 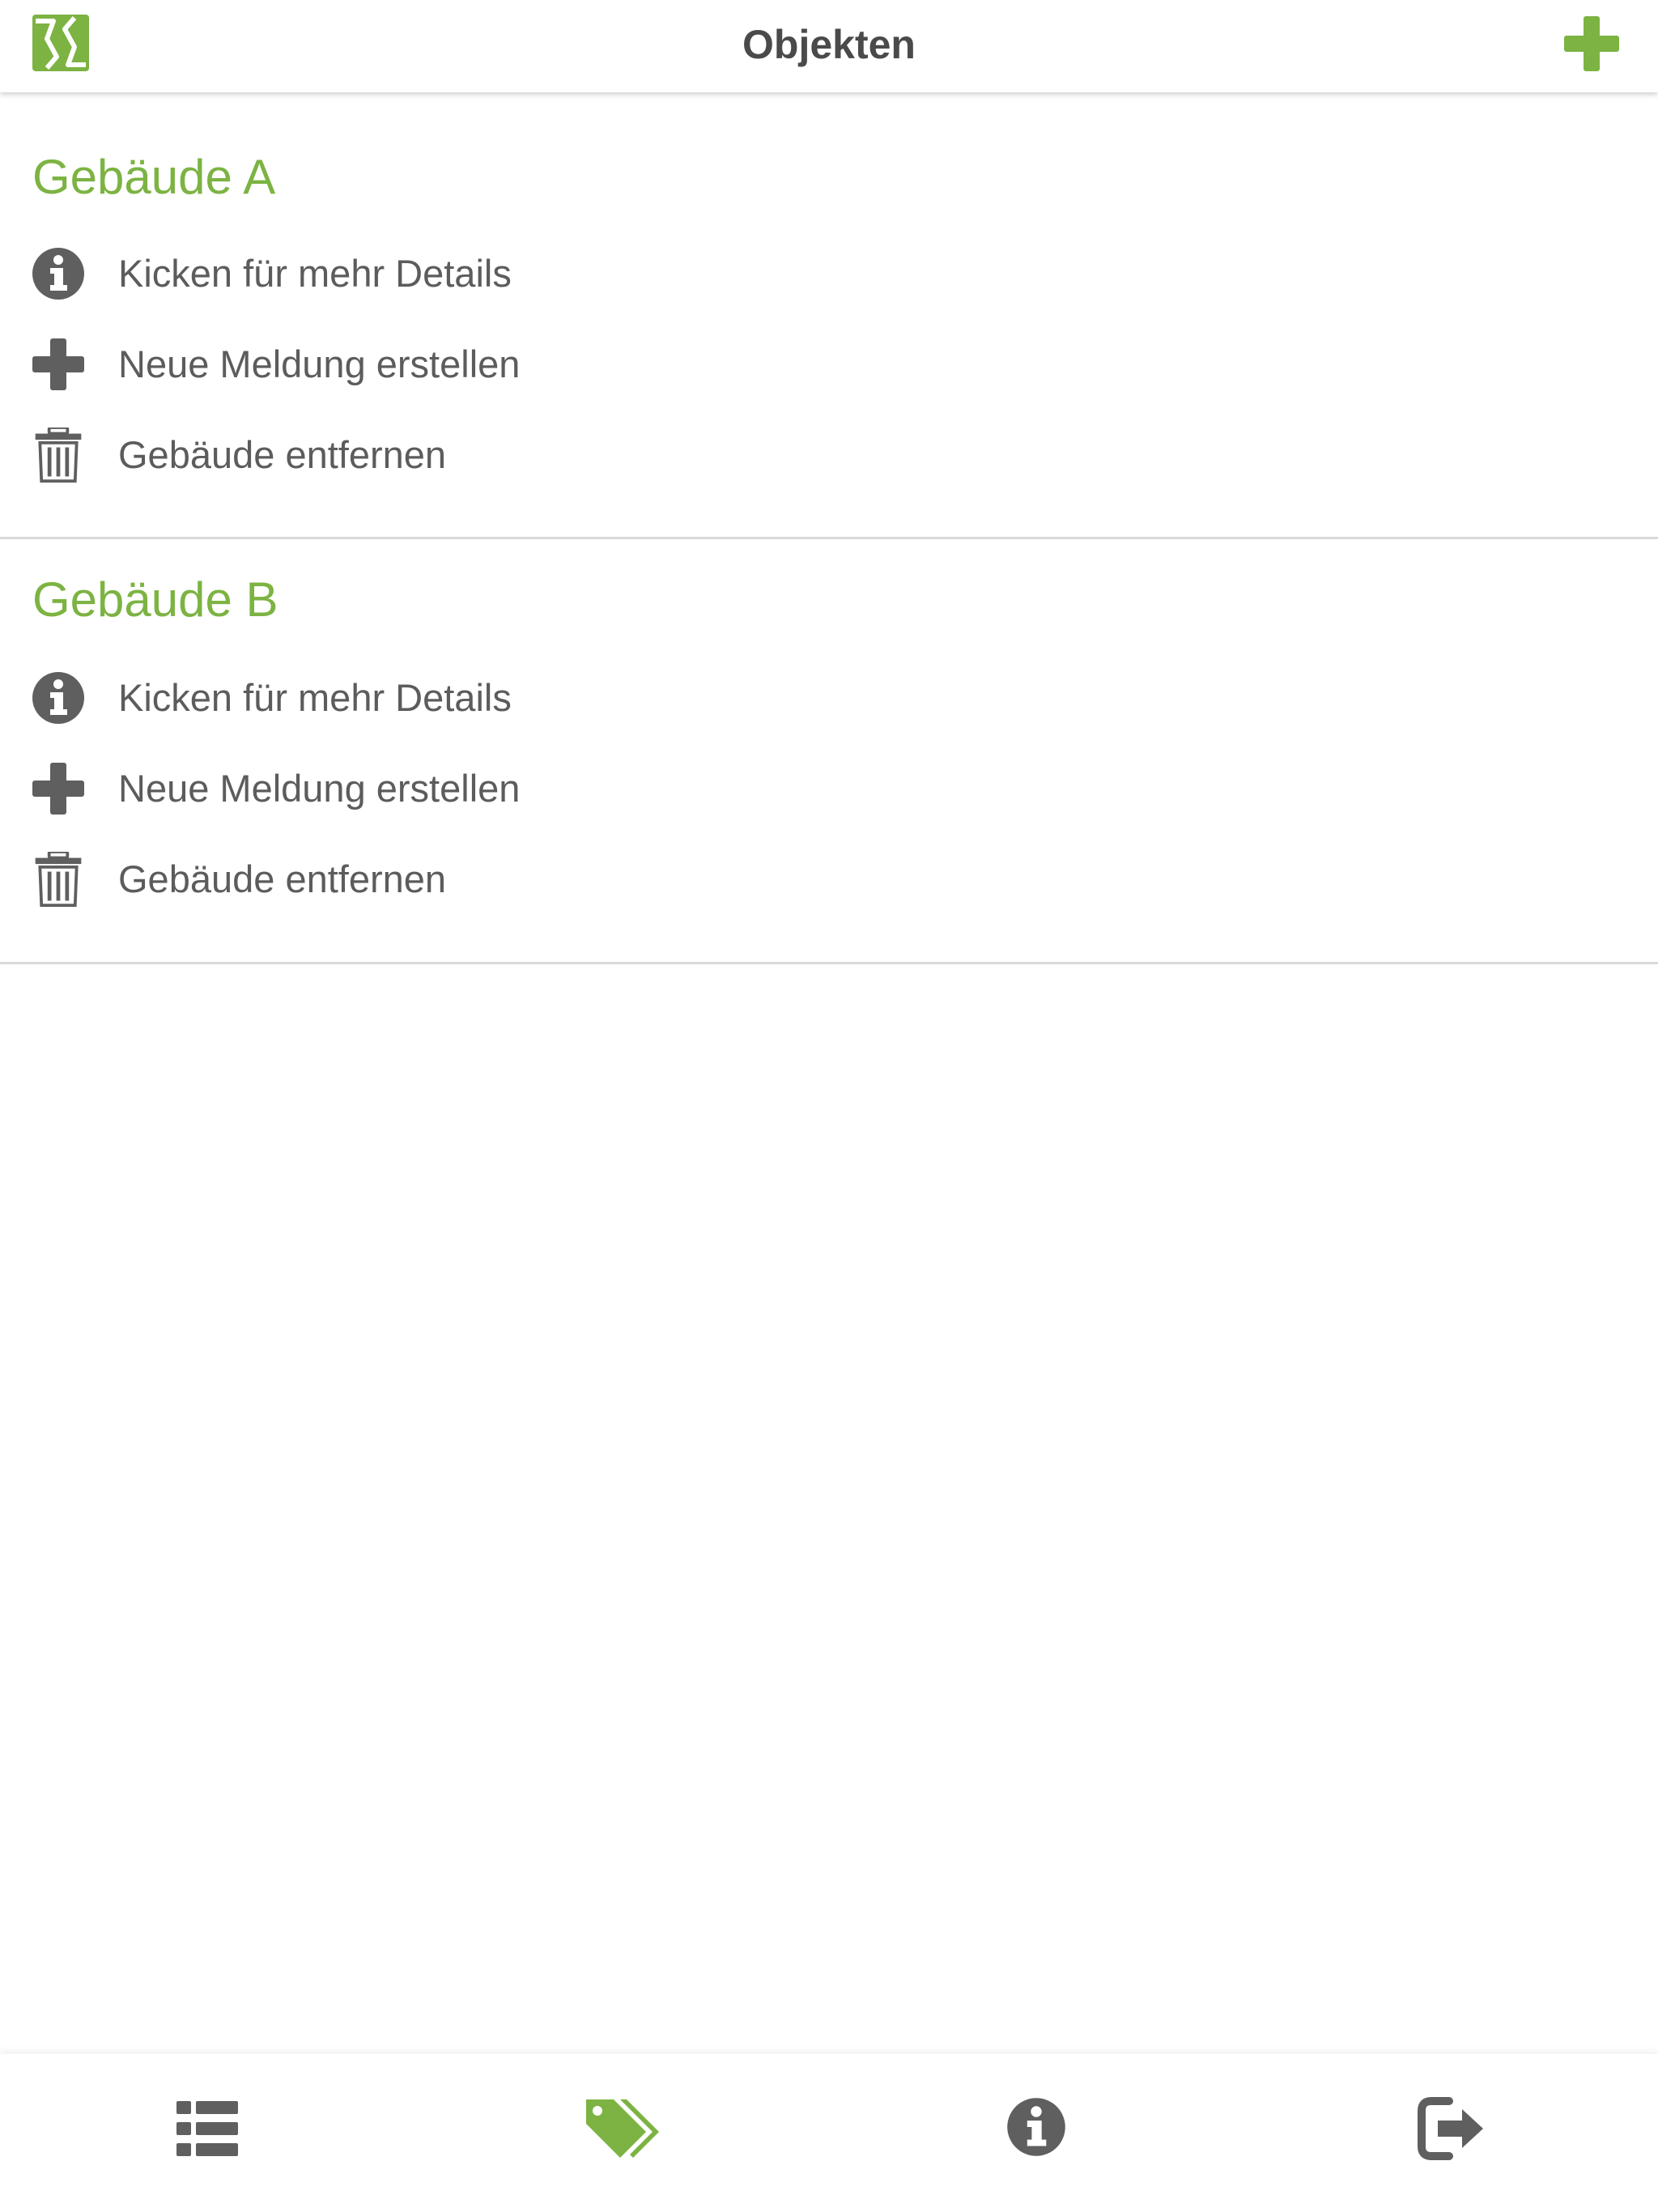 What do you see at coordinates (1591, 44) in the screenshot?
I see `add-building-button` at bounding box center [1591, 44].